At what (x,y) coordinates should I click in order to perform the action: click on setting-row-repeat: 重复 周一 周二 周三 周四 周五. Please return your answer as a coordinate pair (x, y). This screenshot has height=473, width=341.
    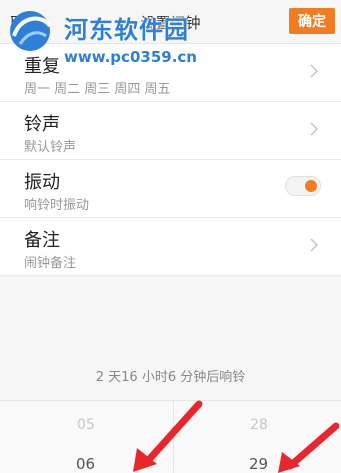
    Looking at the image, I should click on (170, 73).